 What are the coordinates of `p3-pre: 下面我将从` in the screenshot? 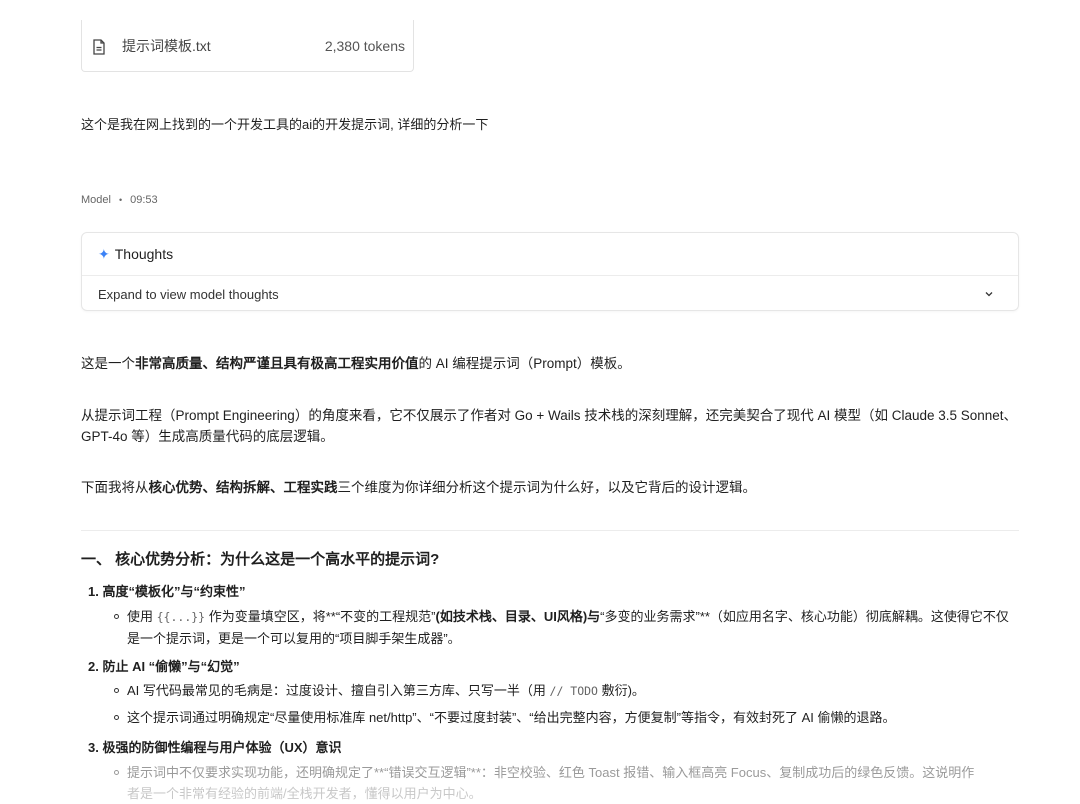 It's located at (115, 487).